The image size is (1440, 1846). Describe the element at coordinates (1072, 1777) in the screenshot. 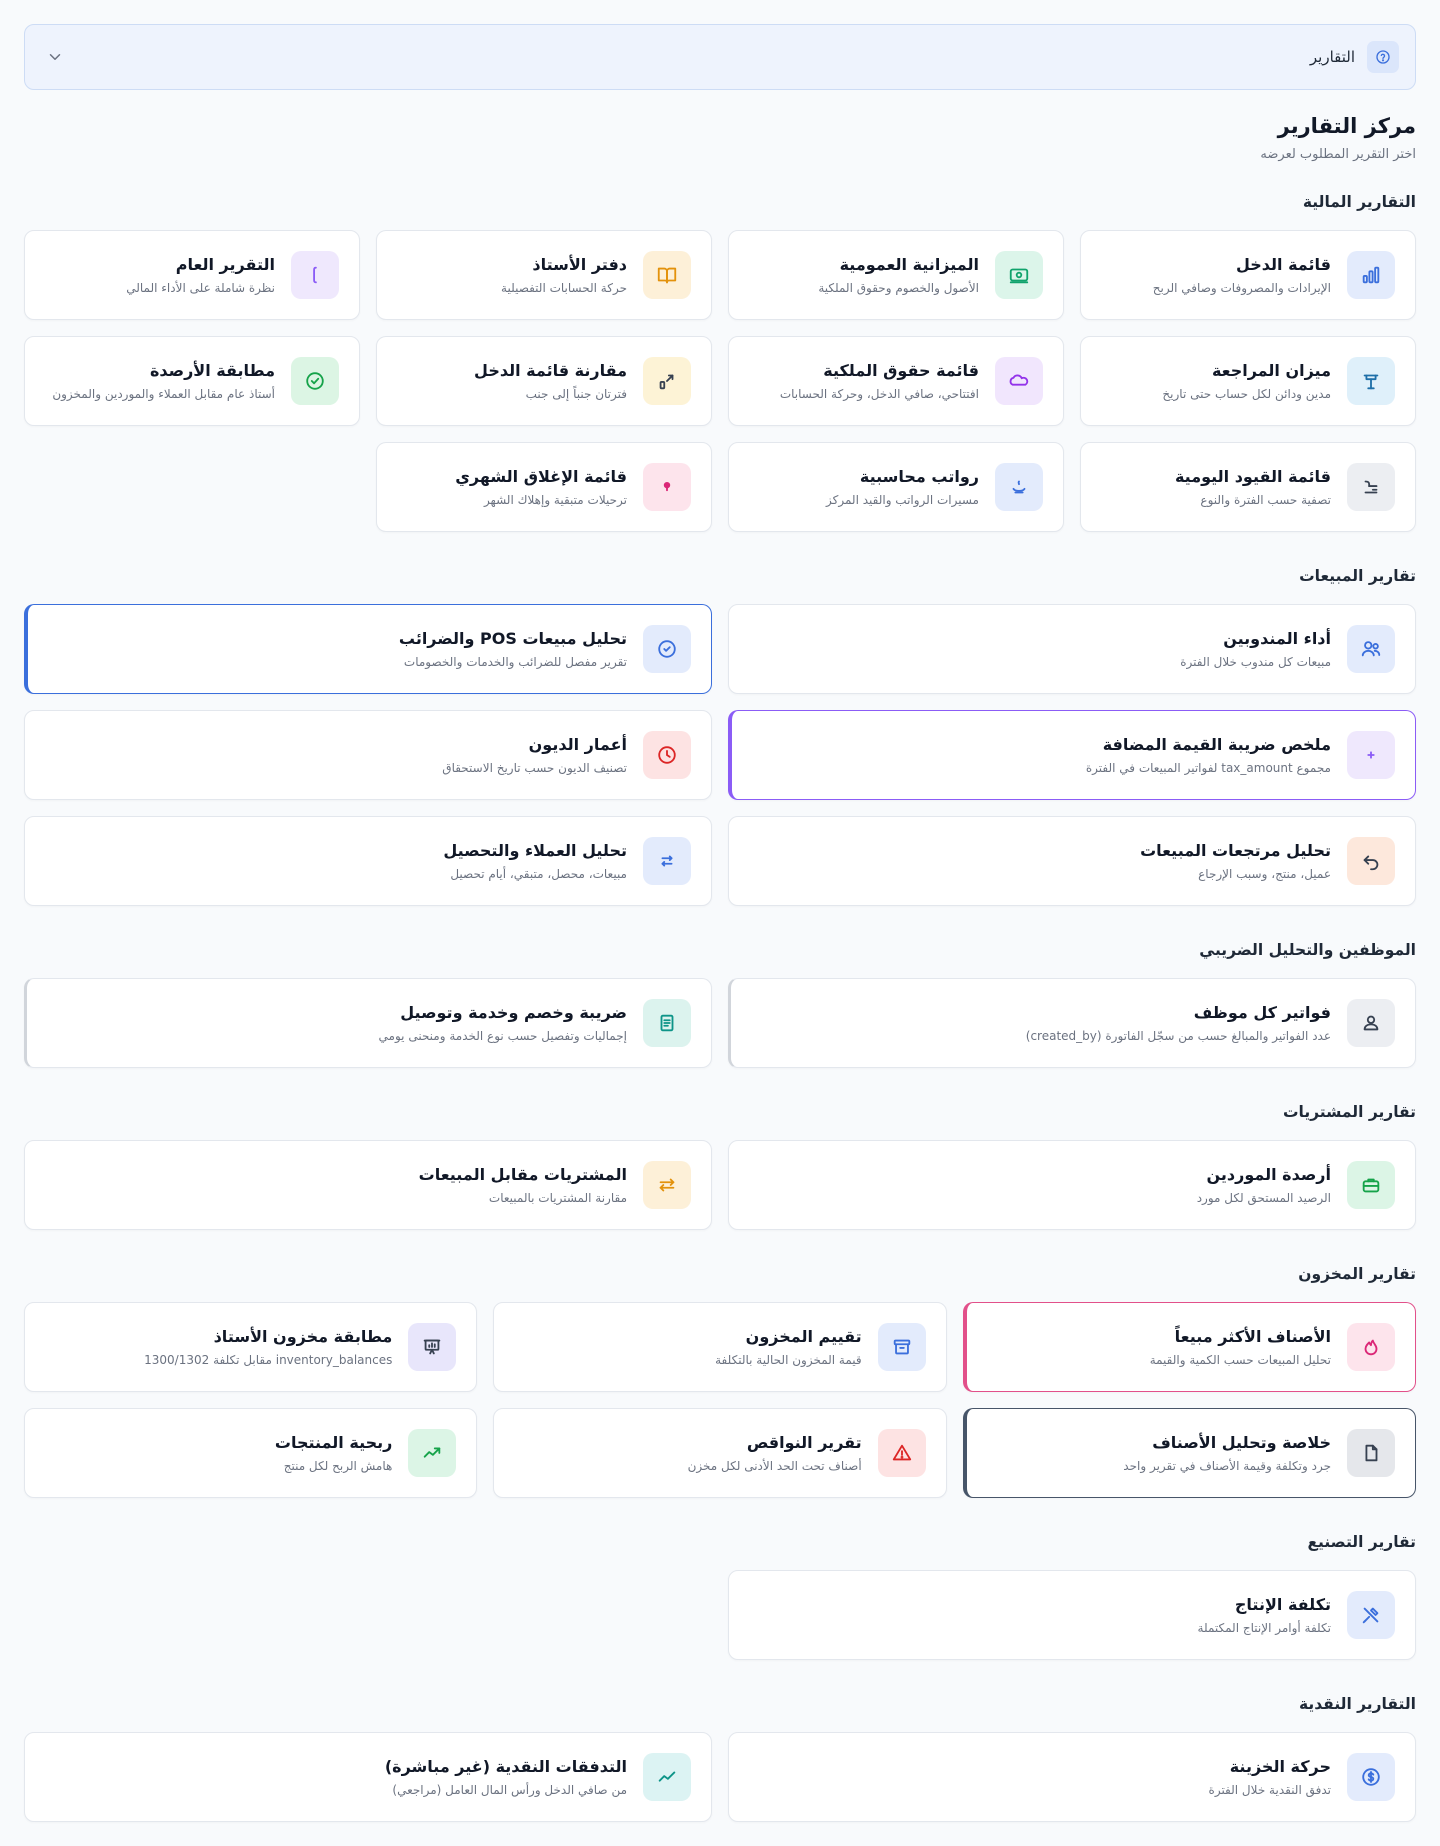

I see `report-card-treasury-movement: حركة الخزينة تدفق النقدية خلال الفترة` at that location.